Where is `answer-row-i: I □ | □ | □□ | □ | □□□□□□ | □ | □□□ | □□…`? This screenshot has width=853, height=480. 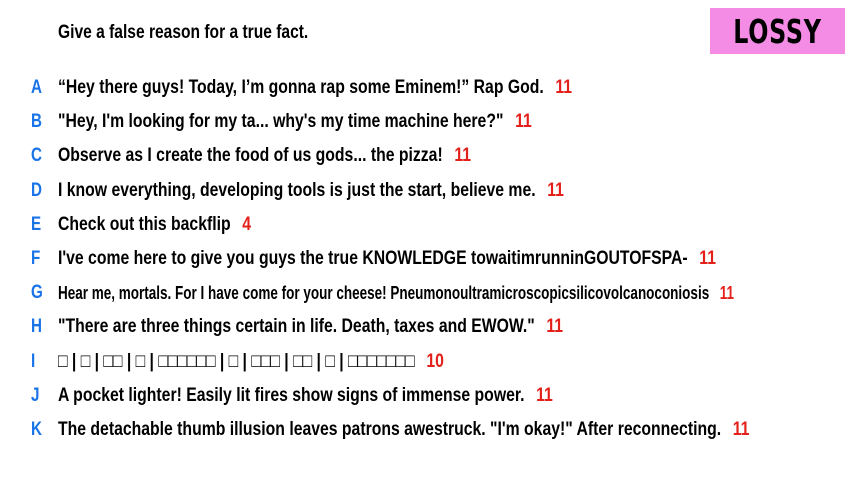
answer-row-i: I □ | □ | □□ | □ | □□□□□□ | □ | □□□ | □□… is located at coordinates (426, 362).